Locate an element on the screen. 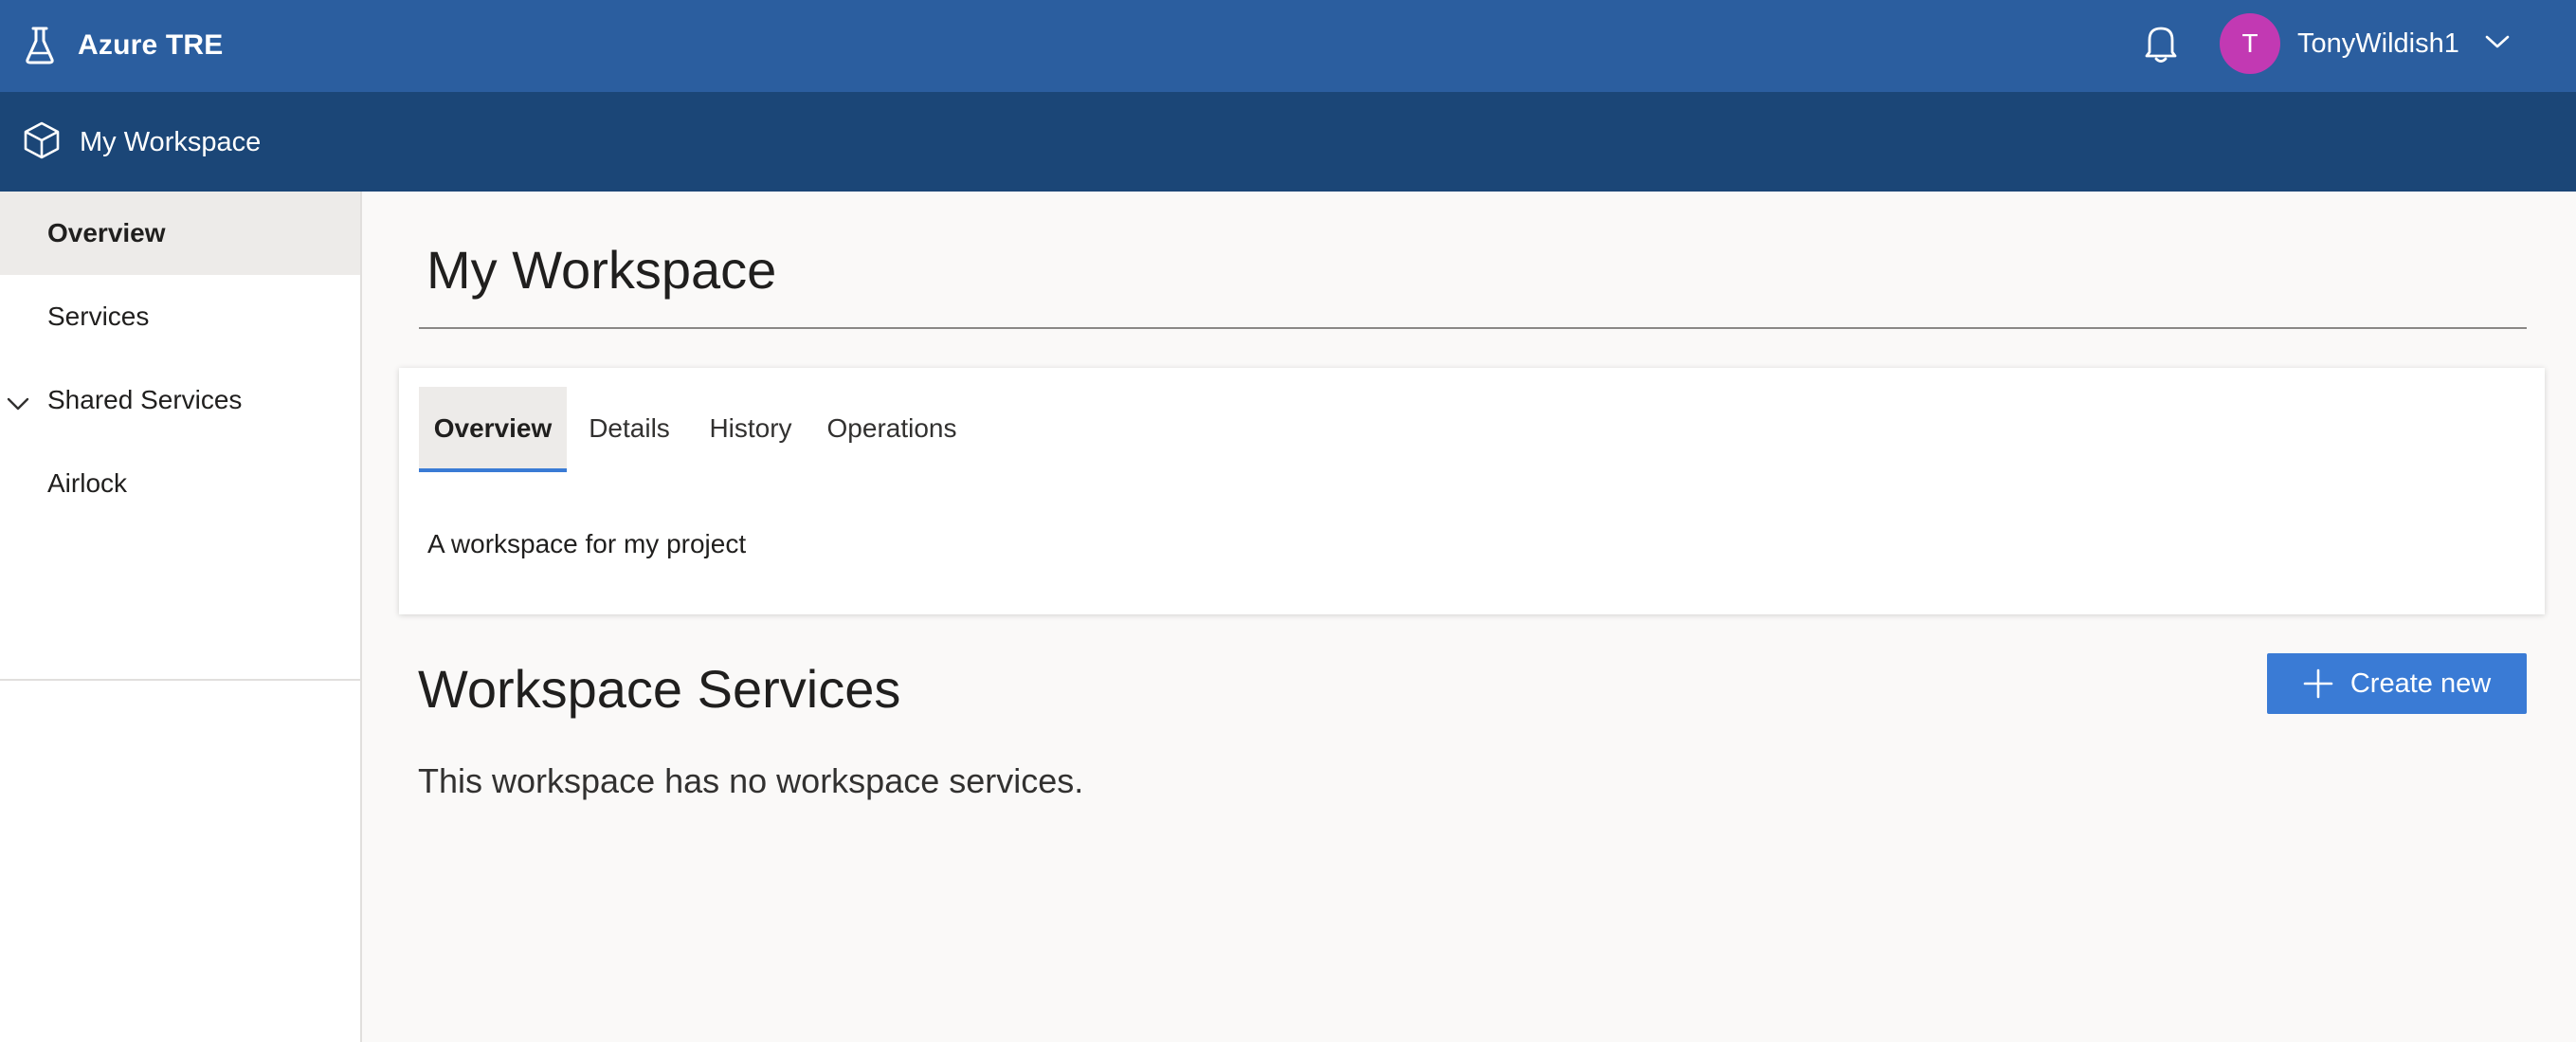 The image size is (2576, 1042). avatar: T is located at coordinates (2250, 43).